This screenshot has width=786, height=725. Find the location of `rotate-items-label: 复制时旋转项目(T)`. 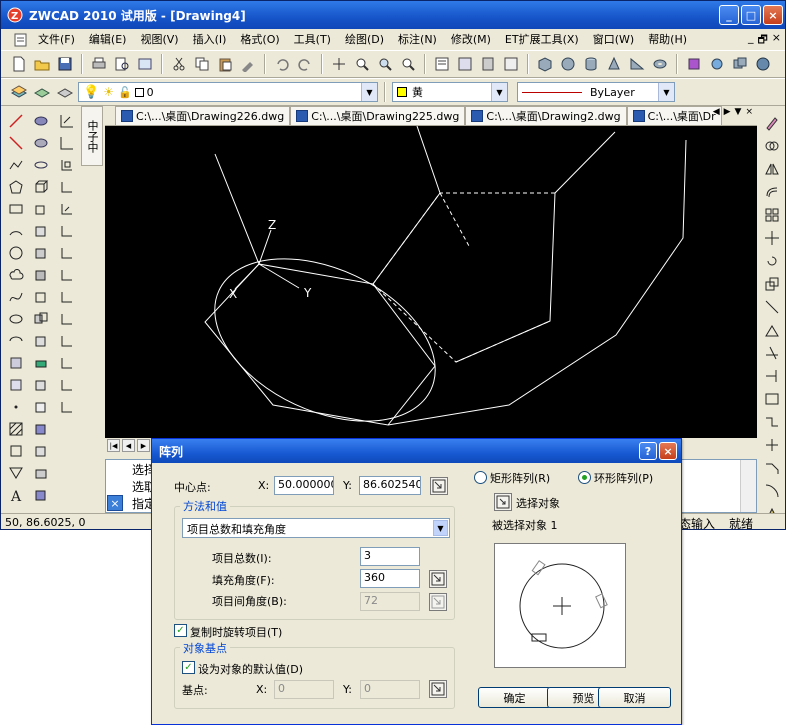

rotate-items-label: 复制时旋转项目(T) is located at coordinates (236, 632).